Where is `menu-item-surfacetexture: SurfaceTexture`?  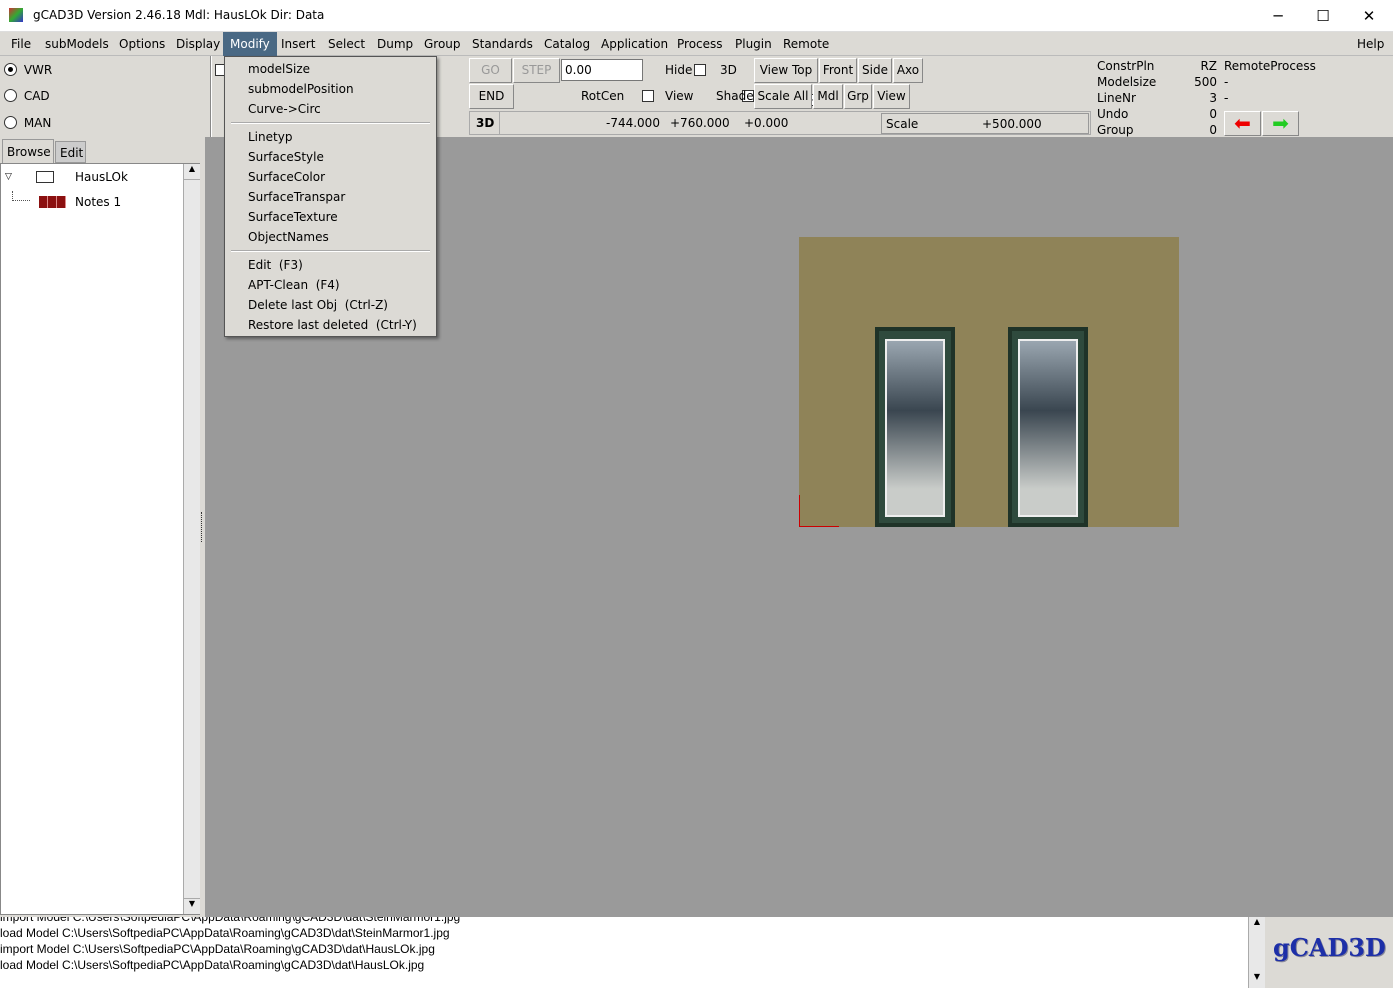 menu-item-surfacetexture: SurfaceTexture is located at coordinates (293, 217).